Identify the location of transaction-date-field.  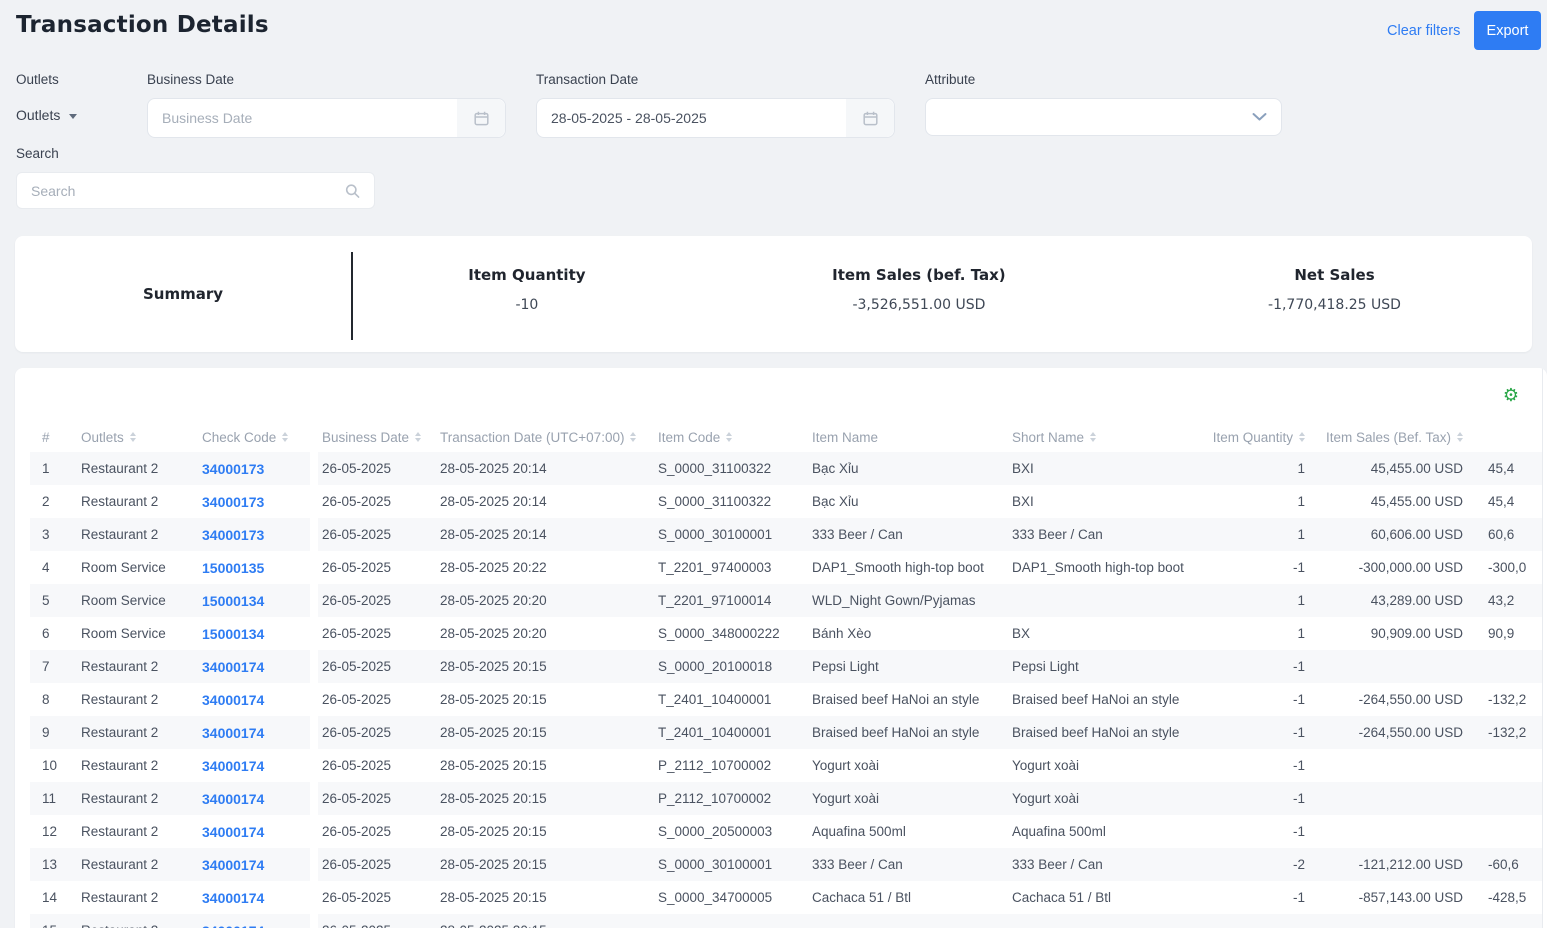
(715, 118).